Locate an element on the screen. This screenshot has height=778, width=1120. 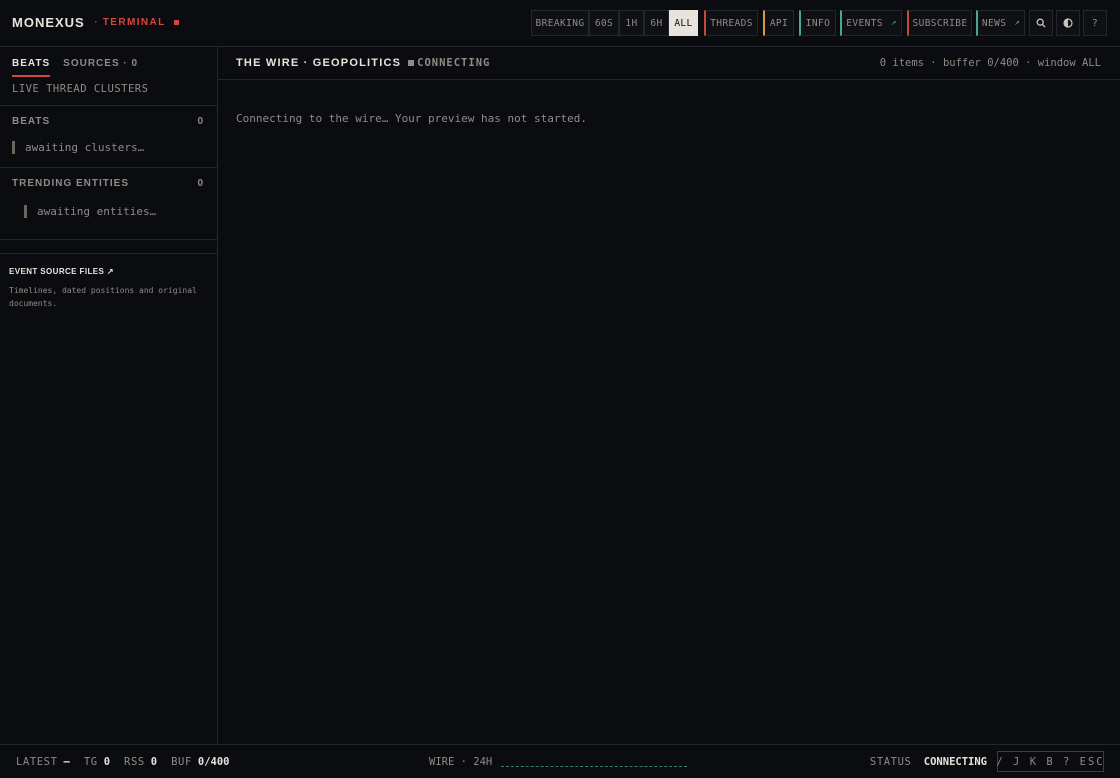
sidebar-tabs: BEATS SOURCES · 0 is located at coordinates (75, 67).